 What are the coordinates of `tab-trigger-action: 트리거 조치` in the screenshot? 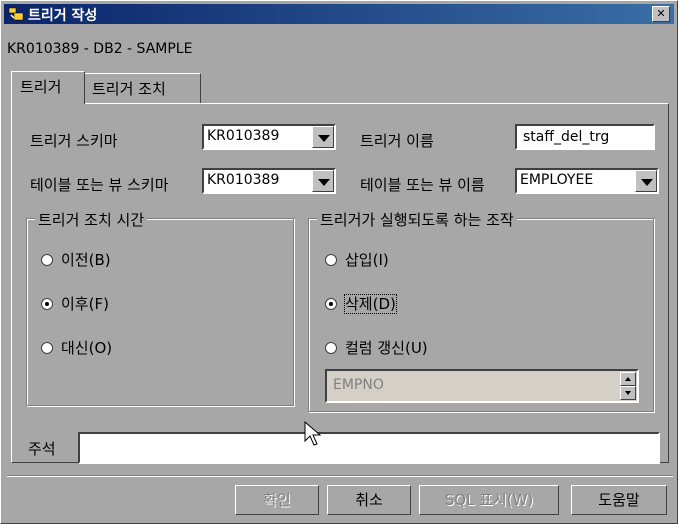 It's located at (142, 88).